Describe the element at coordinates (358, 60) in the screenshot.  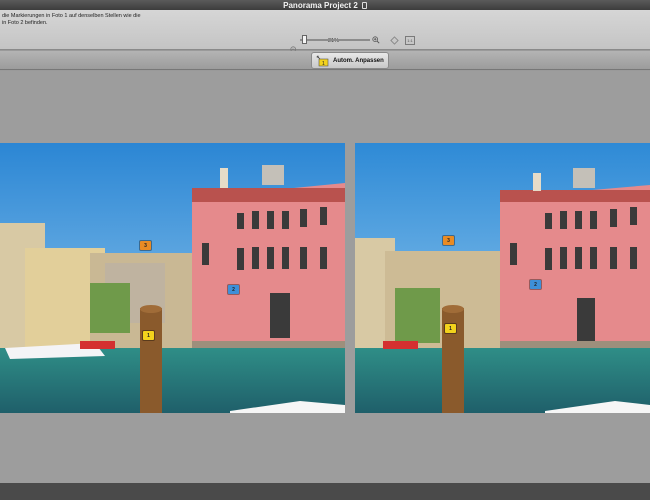
I see `auto-align-label: Autom. Anpassen` at that location.